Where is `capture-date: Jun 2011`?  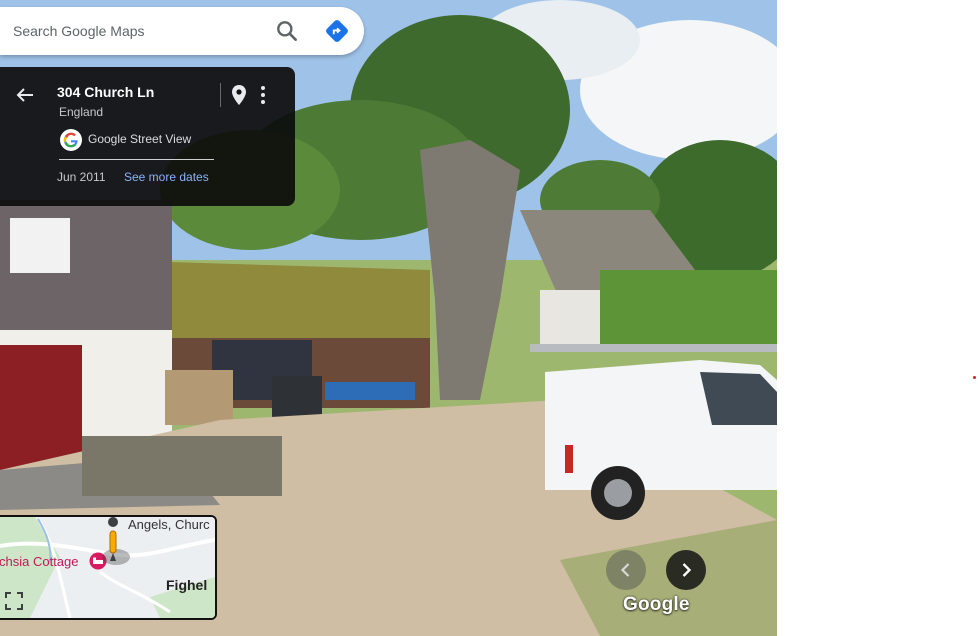
capture-date: Jun 2011 is located at coordinates (81, 177).